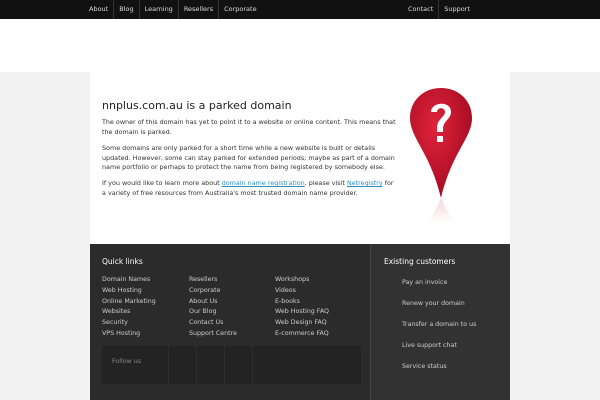 This screenshot has width=600, height=400. What do you see at coordinates (420, 261) in the screenshot?
I see `existing-customers-title: Existing customers` at bounding box center [420, 261].